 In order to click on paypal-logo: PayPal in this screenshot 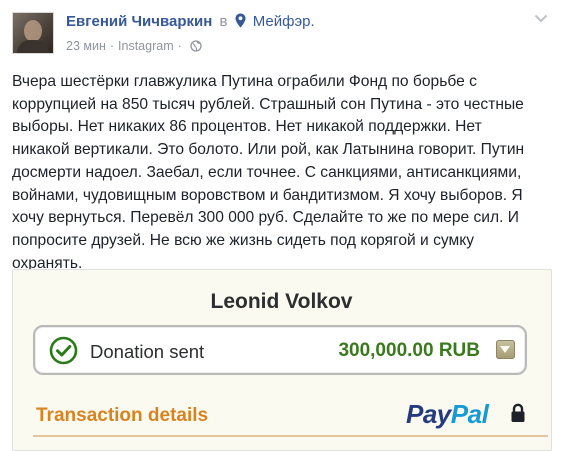, I will do `click(447, 414)`.